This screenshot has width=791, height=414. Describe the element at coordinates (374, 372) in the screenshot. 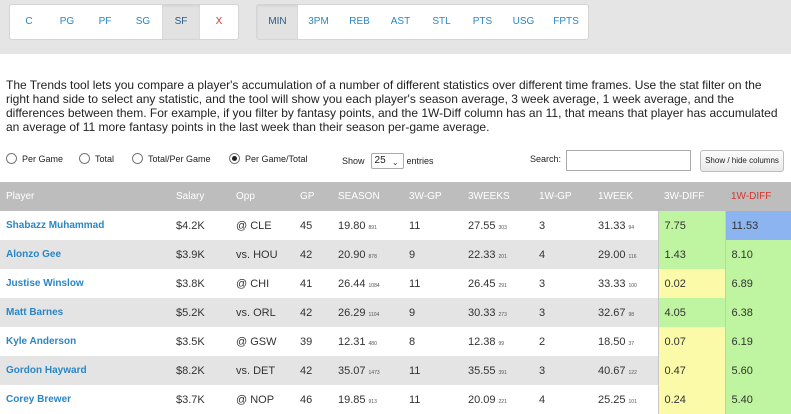

I see `season-avg-cell-total: 1473` at that location.